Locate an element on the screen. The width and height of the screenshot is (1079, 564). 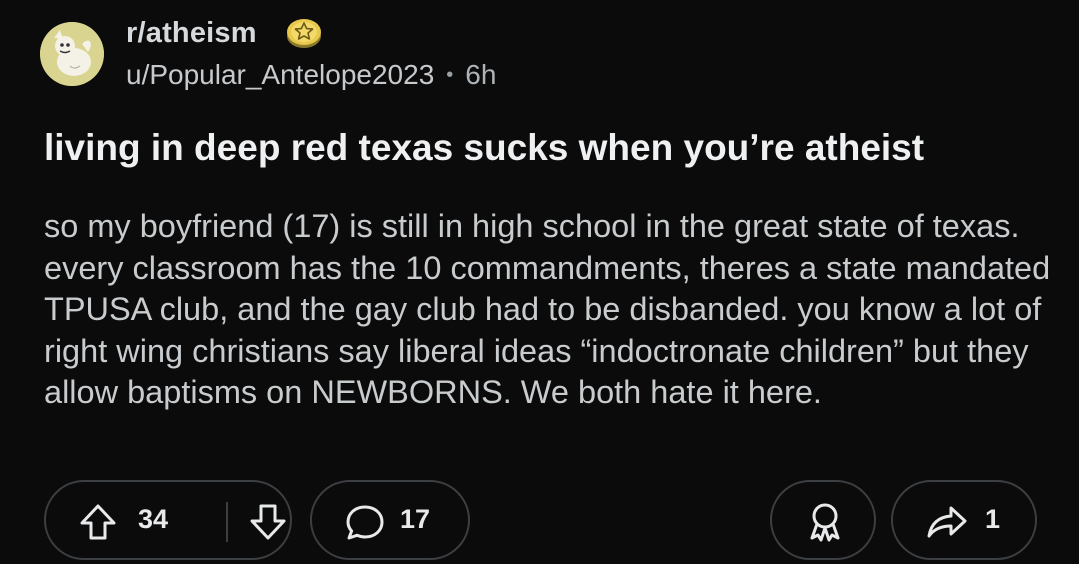
post-header: r/atheism u/Popular_Antelope2023 • 6h is located at coordinates (268, 54).